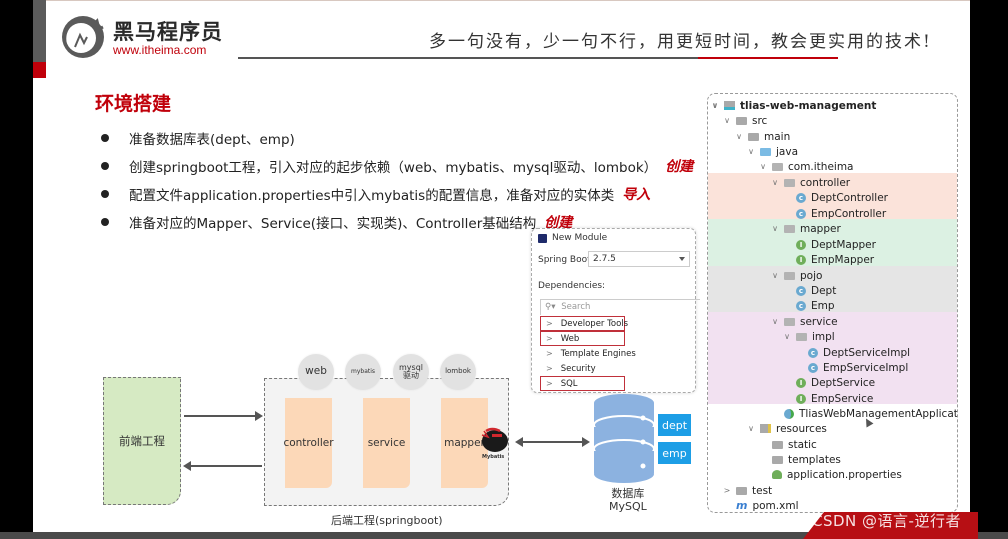 The width and height of the screenshot is (1008, 539). What do you see at coordinates (639, 259) in the screenshot?
I see `spring-boot-version-select: 2.7.5` at bounding box center [639, 259].